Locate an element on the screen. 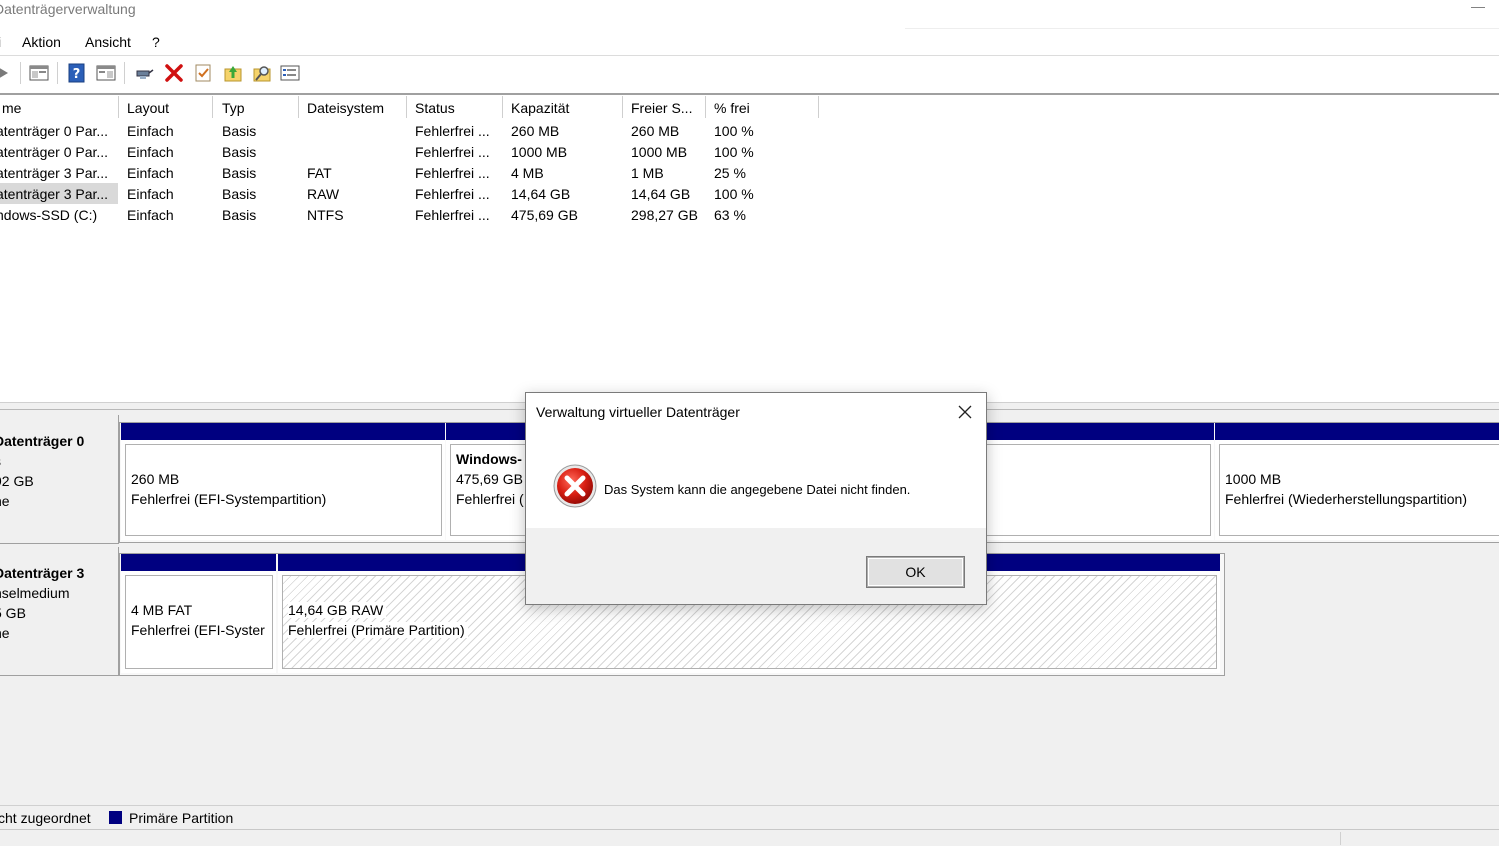 The image size is (1499, 846). back-arrow-icon is located at coordinates (7, 73).